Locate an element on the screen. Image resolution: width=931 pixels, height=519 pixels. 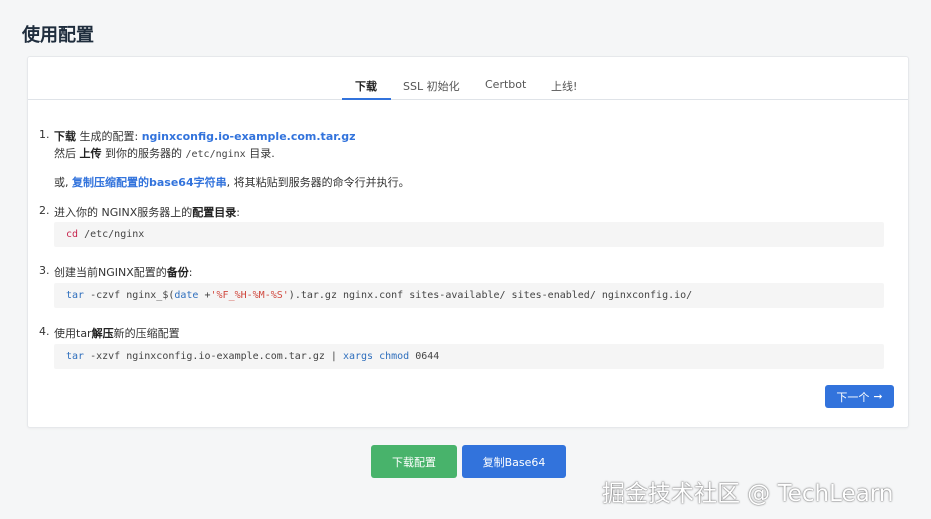
copy-base64-link: 复制压缩配置的base64字符串 is located at coordinates (149, 182).